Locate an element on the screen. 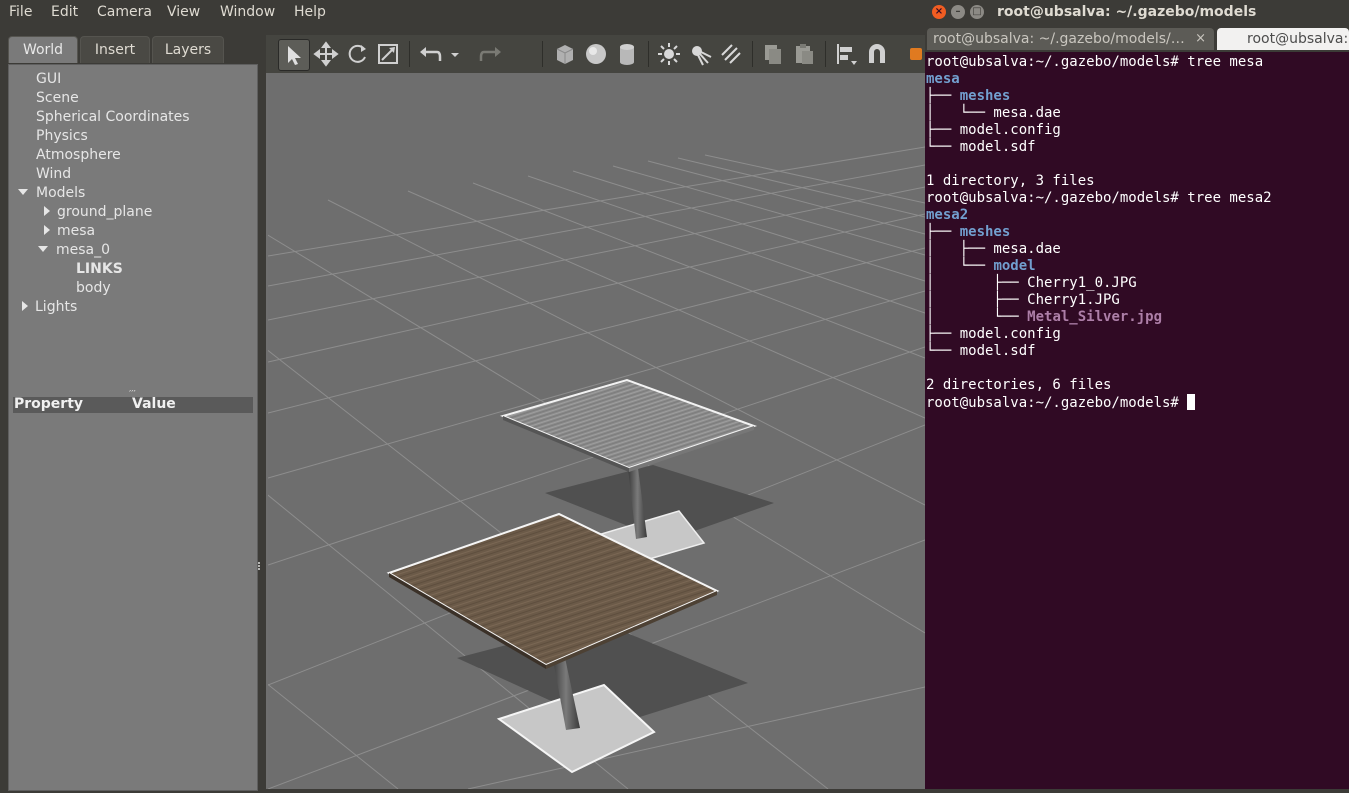 Image resolution: width=1349 pixels, height=793 pixels. terminal-title: root@ubsalva: ~/.gazebo/models is located at coordinates (1127, 12).